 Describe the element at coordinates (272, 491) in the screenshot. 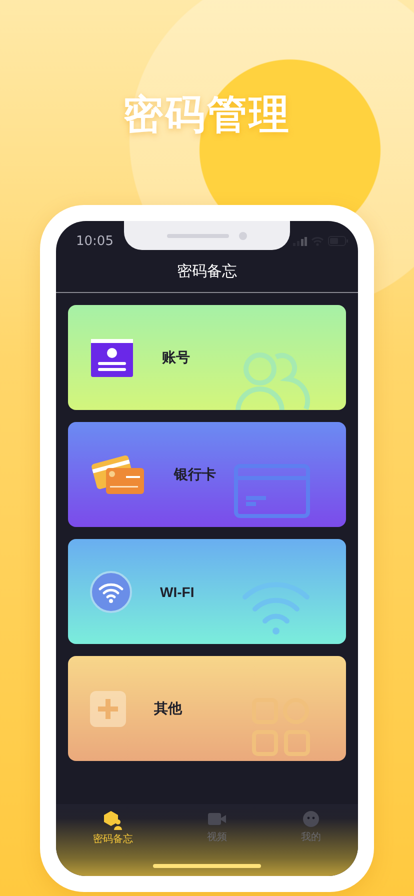

I see `card-outline-icon` at that location.